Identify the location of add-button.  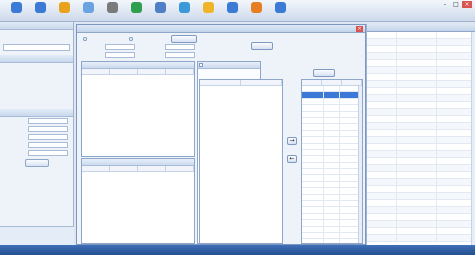
(324, 73).